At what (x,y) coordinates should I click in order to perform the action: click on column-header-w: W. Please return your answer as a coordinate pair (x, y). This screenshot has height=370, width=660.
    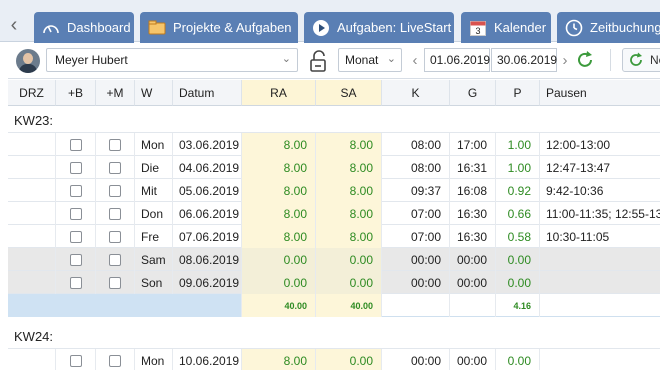
    Looking at the image, I should click on (154, 93).